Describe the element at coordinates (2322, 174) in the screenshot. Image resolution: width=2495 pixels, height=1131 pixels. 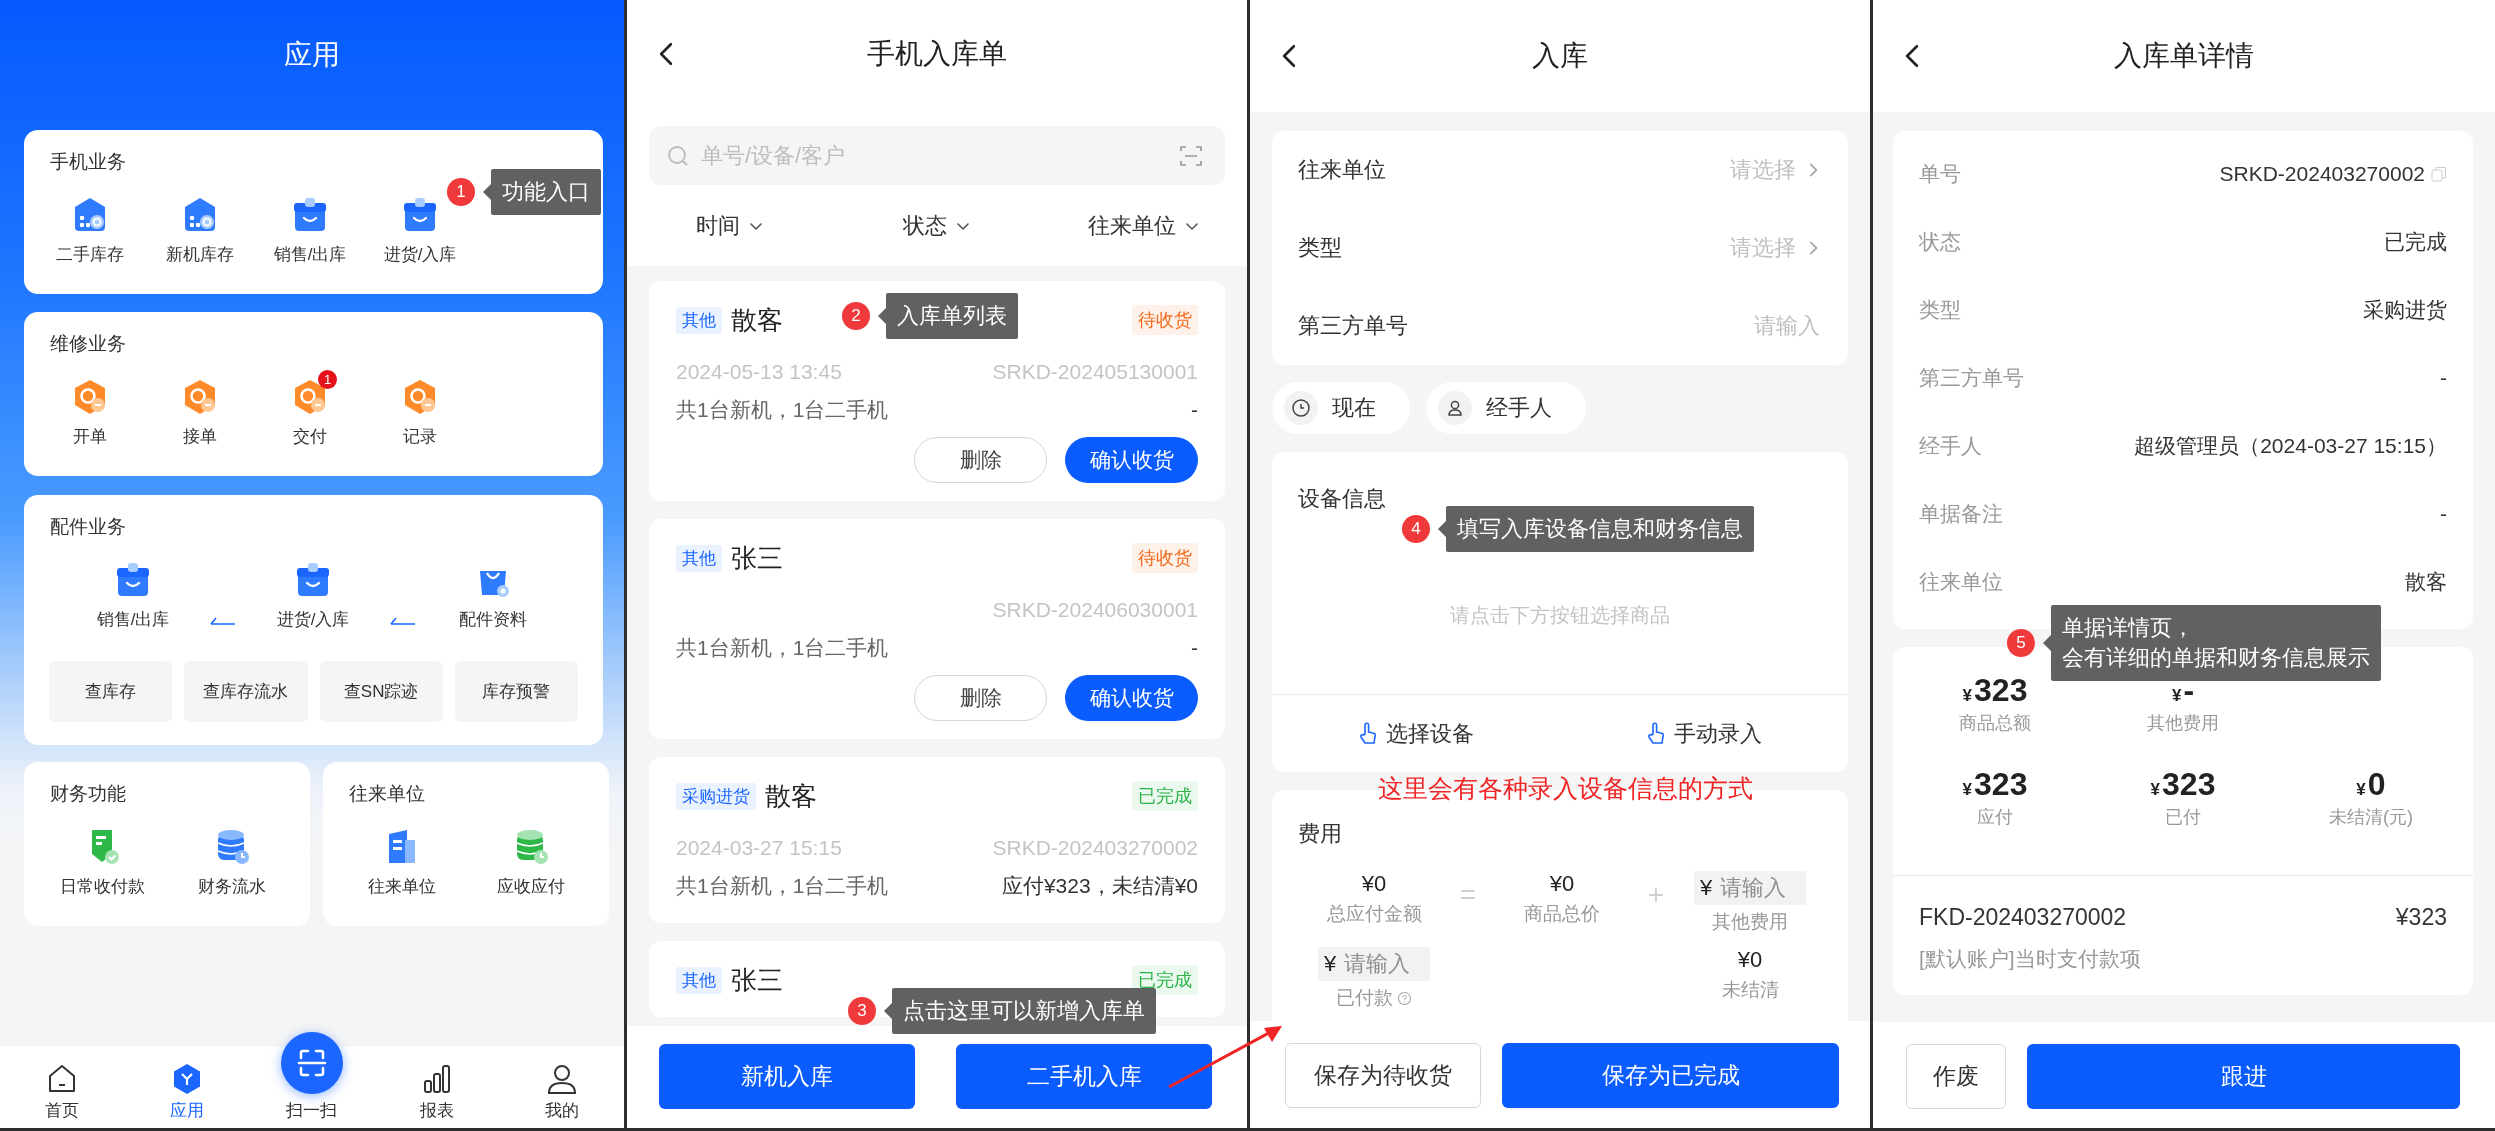
I see `info-value: SRKD-202403270002` at that location.